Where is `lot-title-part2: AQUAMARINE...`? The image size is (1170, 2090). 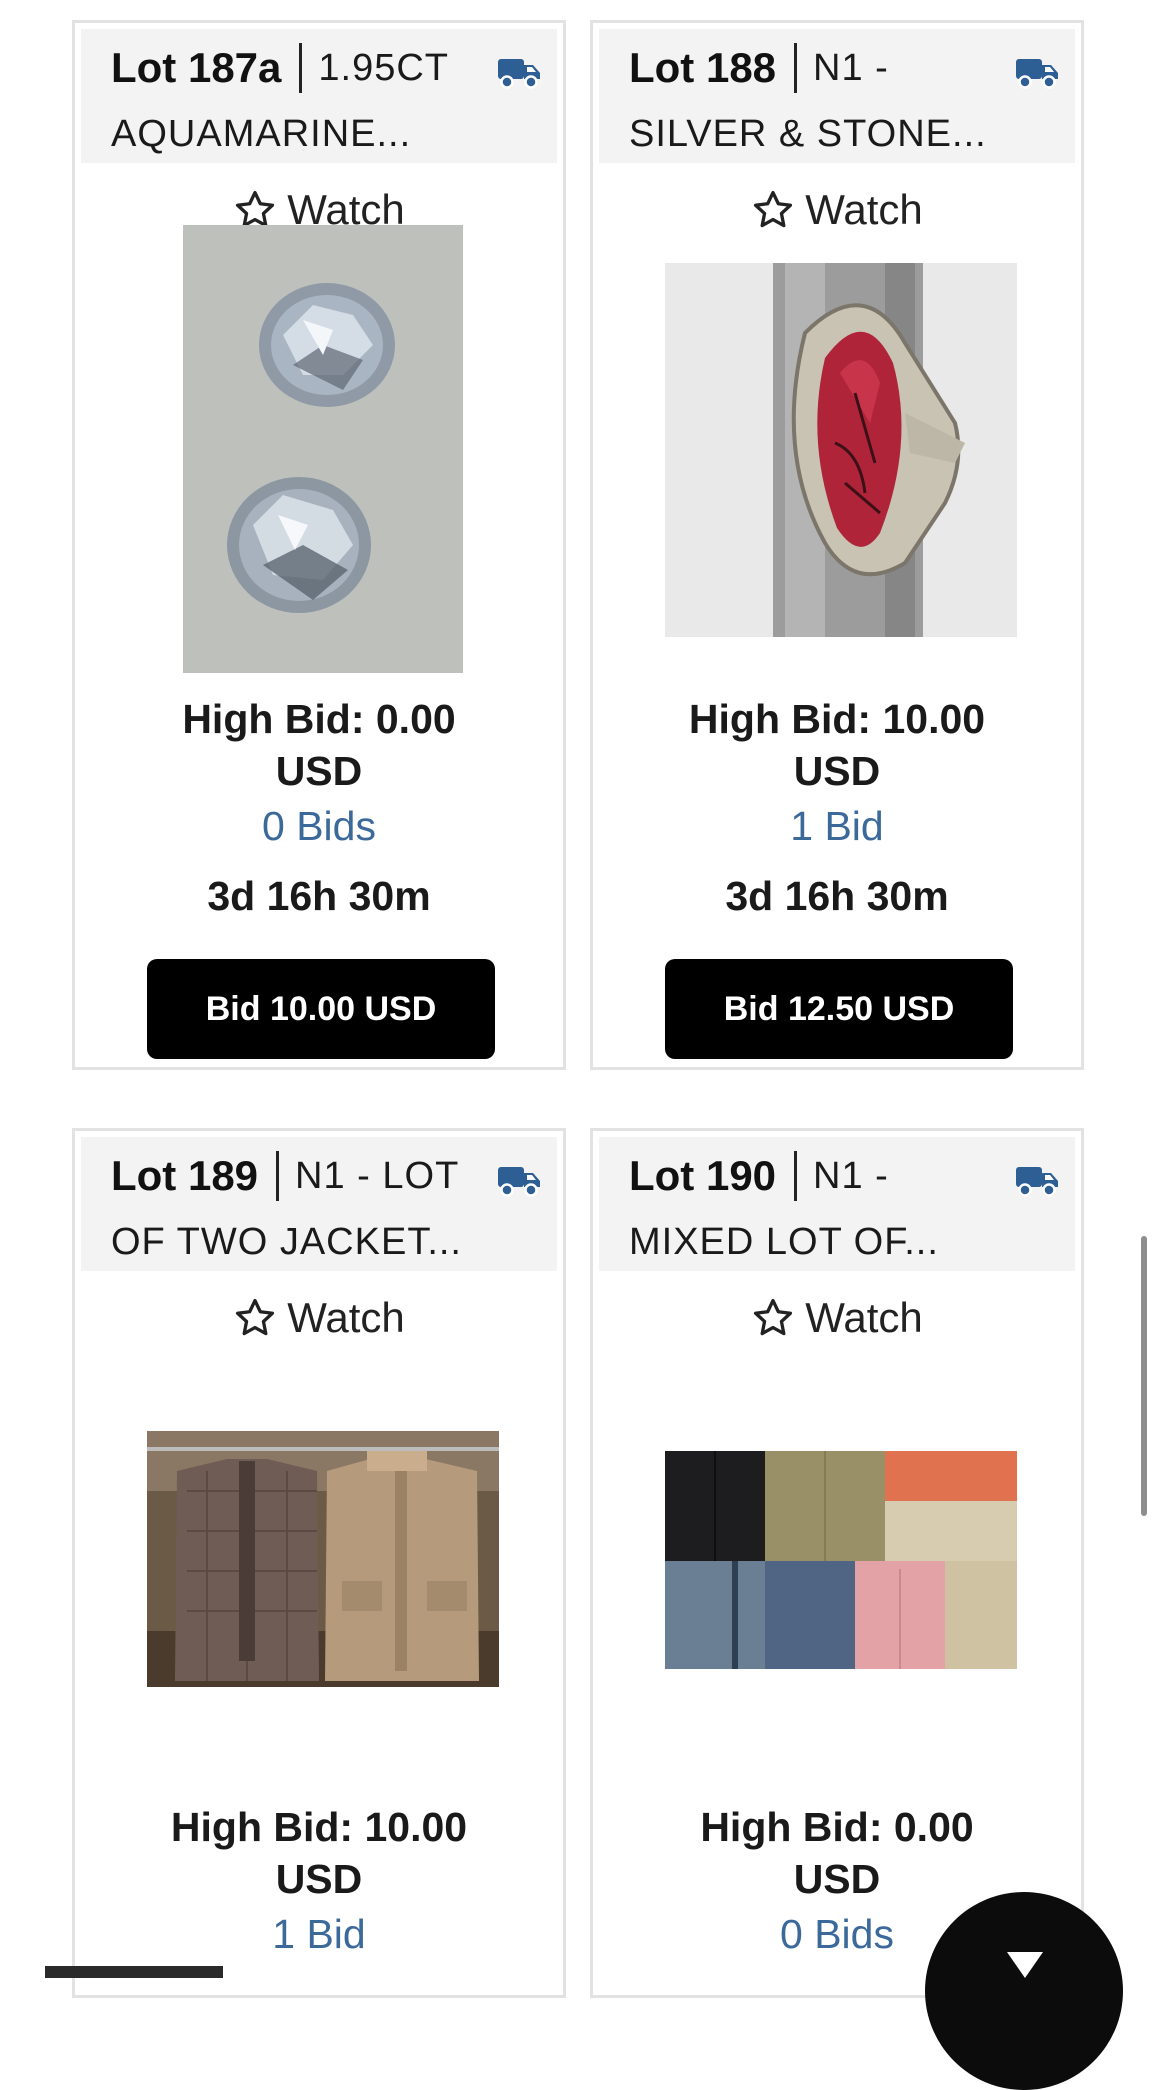
lot-title-part2: AQUAMARINE... is located at coordinates (261, 134).